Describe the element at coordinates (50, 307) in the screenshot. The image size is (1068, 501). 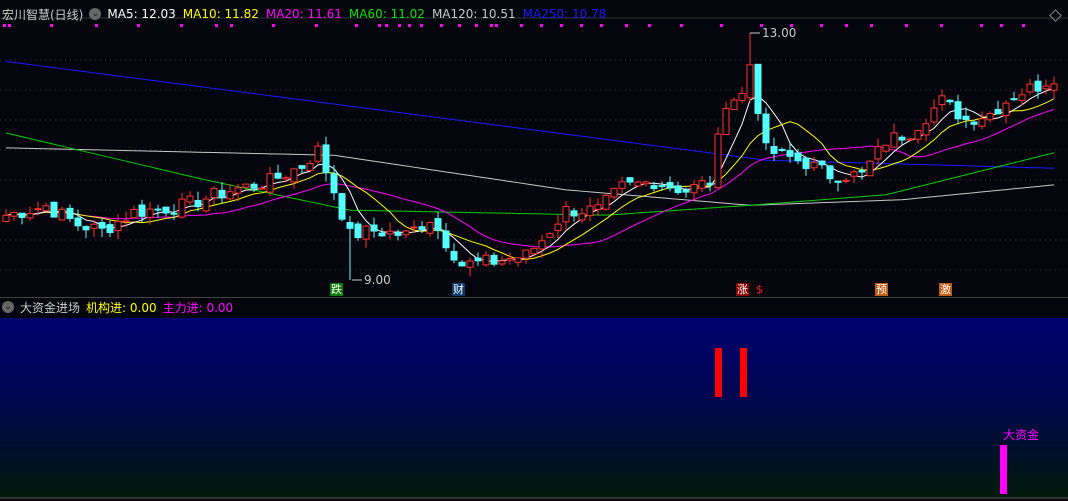
I see `indicator-title: 大资金进场` at that location.